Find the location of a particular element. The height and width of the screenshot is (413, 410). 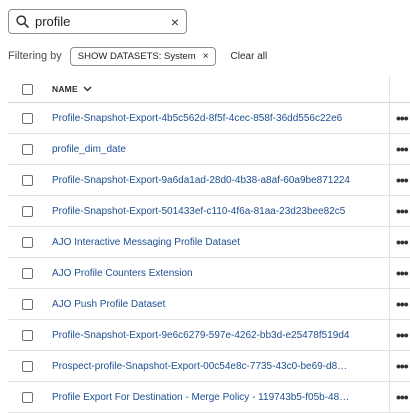

clear-search-icon: × is located at coordinates (175, 21).